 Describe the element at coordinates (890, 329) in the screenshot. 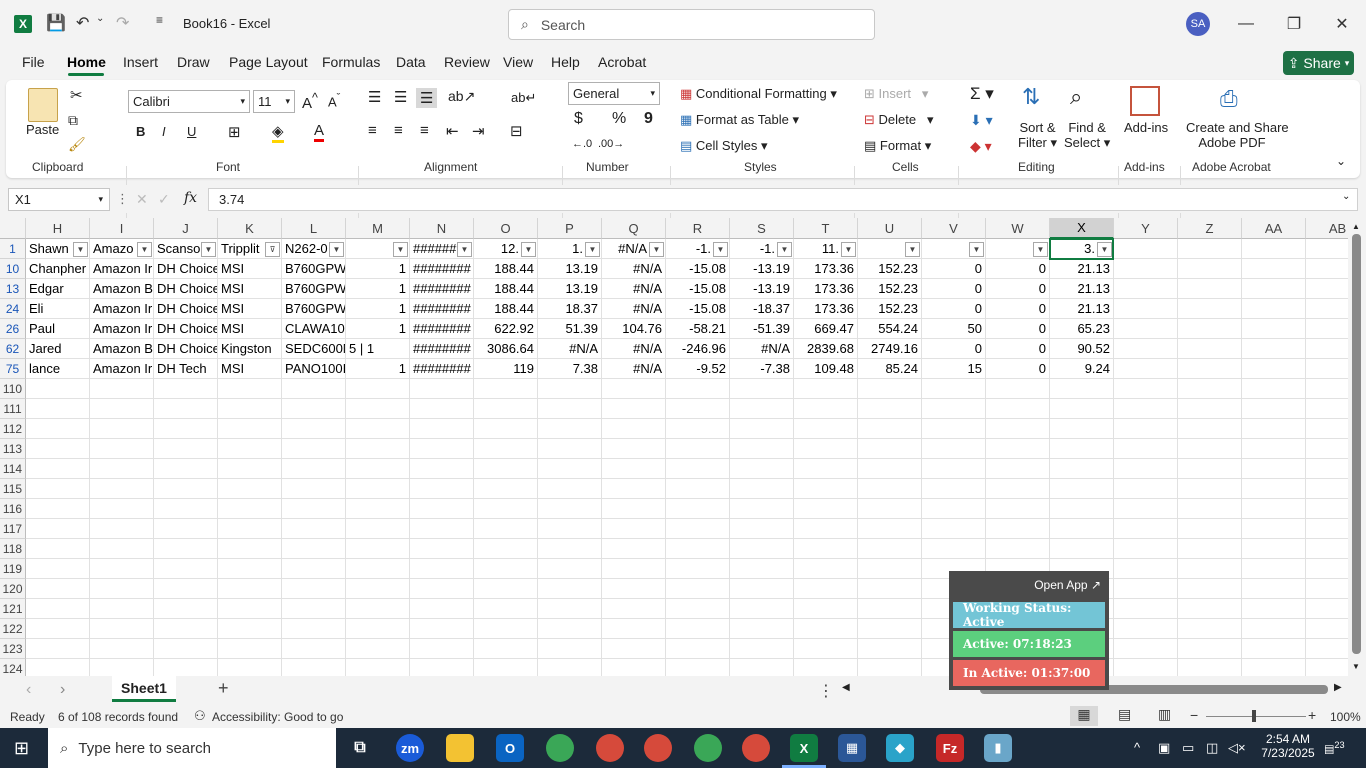

I see `table-cell: 554.24` at that location.